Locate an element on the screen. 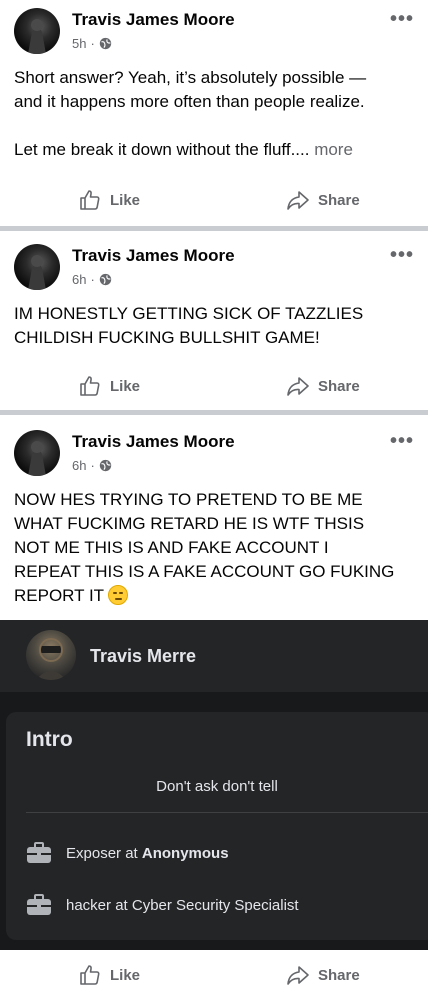 This screenshot has width=428, height=1000. profile-name: Travis Merre is located at coordinates (143, 656).